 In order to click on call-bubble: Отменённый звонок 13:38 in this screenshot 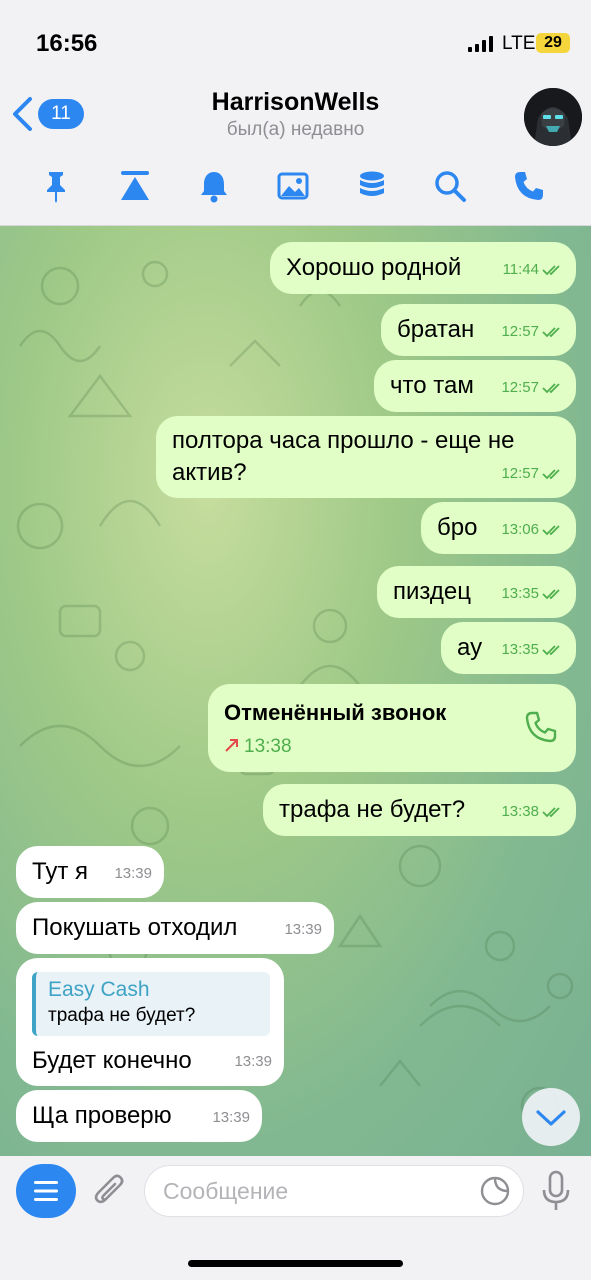, I will do `click(392, 728)`.